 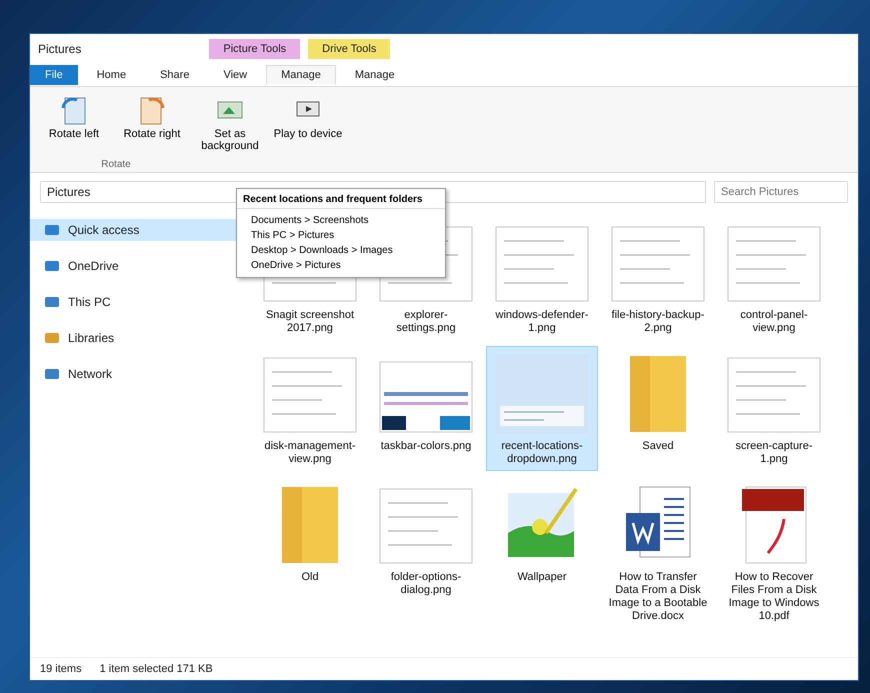 What do you see at coordinates (349, 49) in the screenshot?
I see `context-tab-label: Drive Tools` at bounding box center [349, 49].